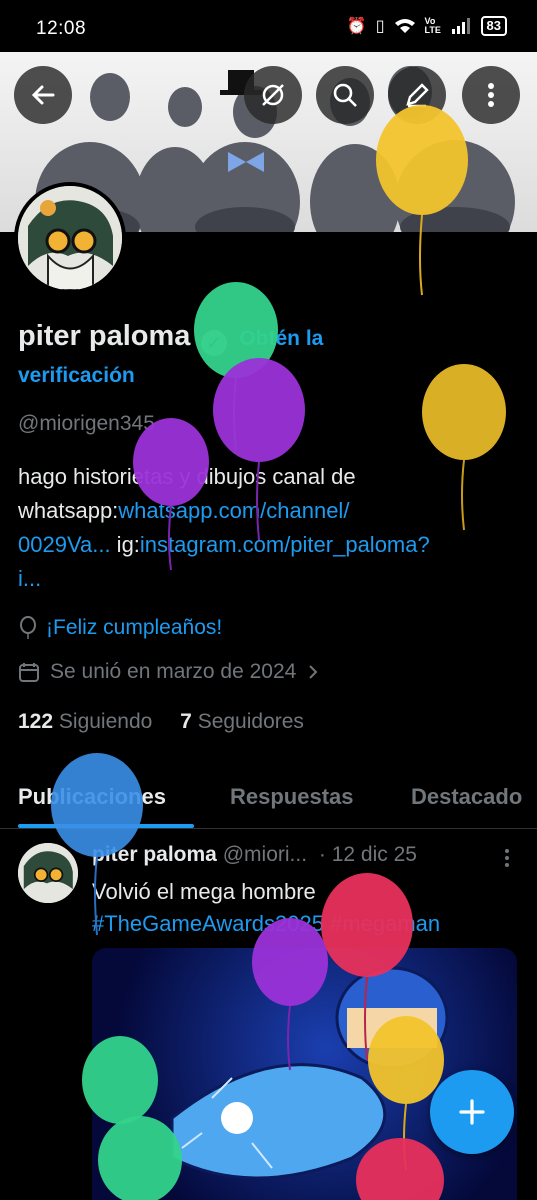 The image size is (537, 1200). Describe the element at coordinates (404, 26) in the screenshot. I see `wifi-icon` at that location.